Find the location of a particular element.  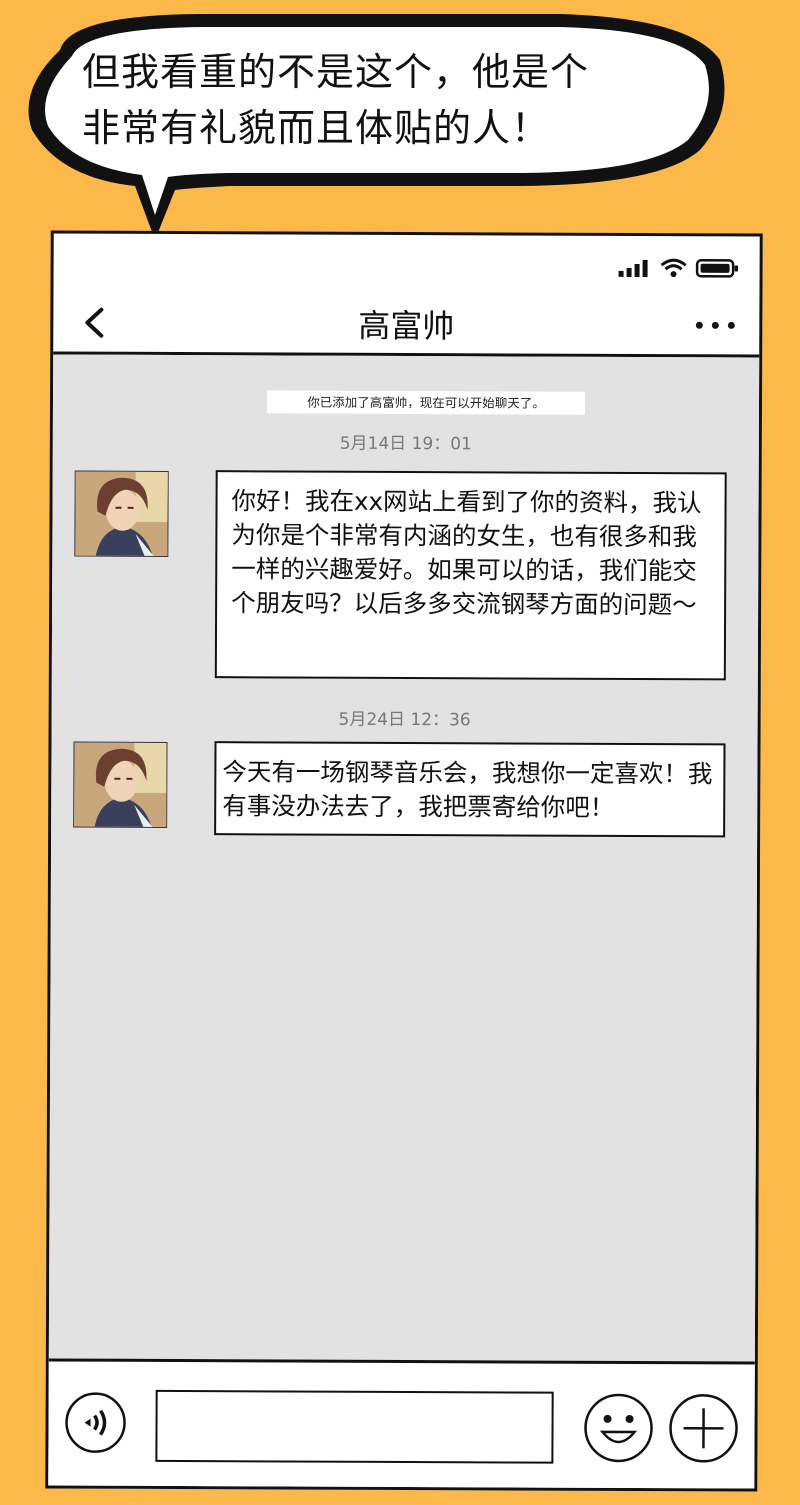

message-text: 今天有一场钢琴音乐会，我想你一定喜欢！我有事没办法去了，我把票寄给你吧！ is located at coordinates (467, 789).